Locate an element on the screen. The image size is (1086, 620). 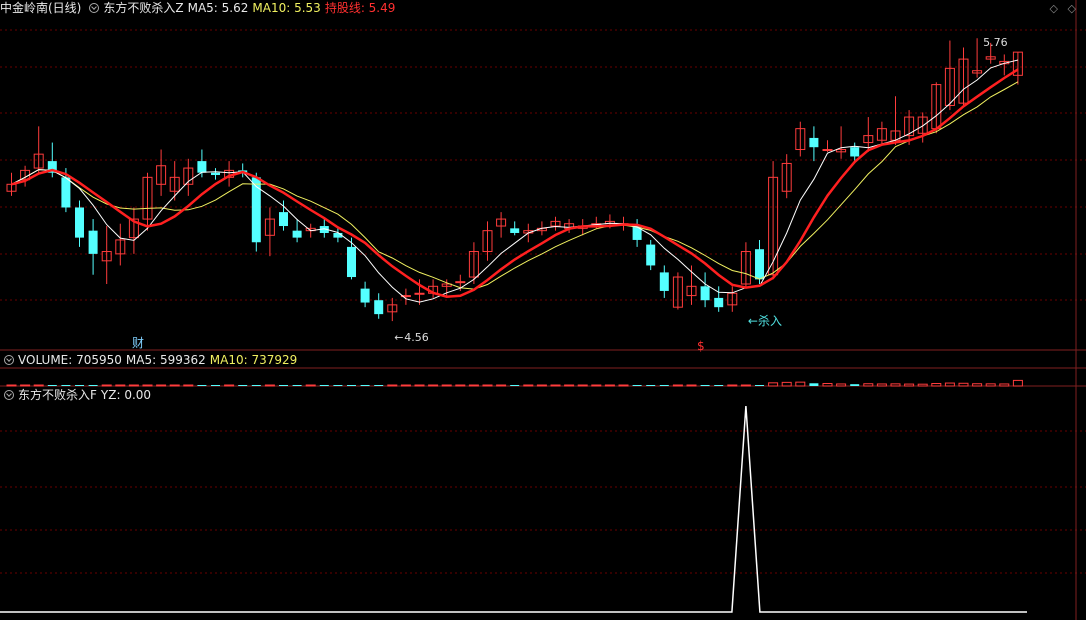
signal-arrow-label: ←杀入 is located at coordinates (765, 320).